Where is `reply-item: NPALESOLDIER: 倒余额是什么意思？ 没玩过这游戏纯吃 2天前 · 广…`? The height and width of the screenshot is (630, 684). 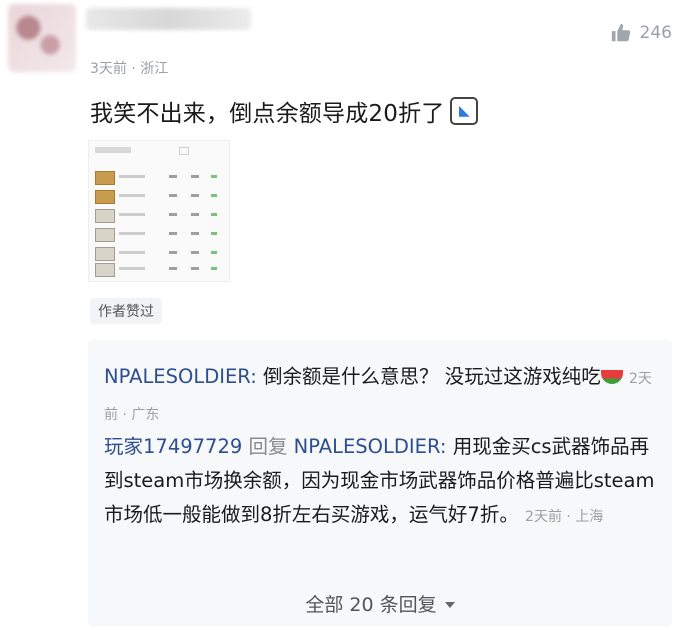
reply-item: NPALESOLDIER: 倒余额是什么意思？ 没玩过这游戏纯吃 2天前 · 广… is located at coordinates (384, 396).